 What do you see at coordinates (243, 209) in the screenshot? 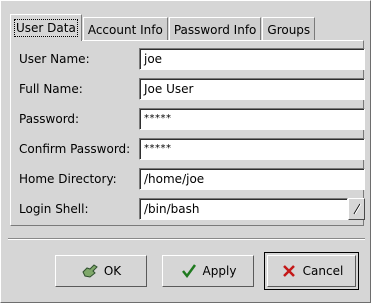
I see `login-shell-combo-entry: /bin/bash` at bounding box center [243, 209].